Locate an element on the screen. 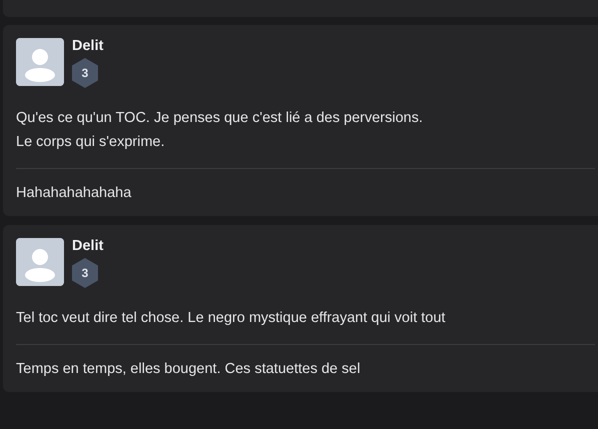 The width and height of the screenshot is (598, 429). signature-text: Temps en temps, elles bougent. Ces statuettes de sel is located at coordinates (189, 369).